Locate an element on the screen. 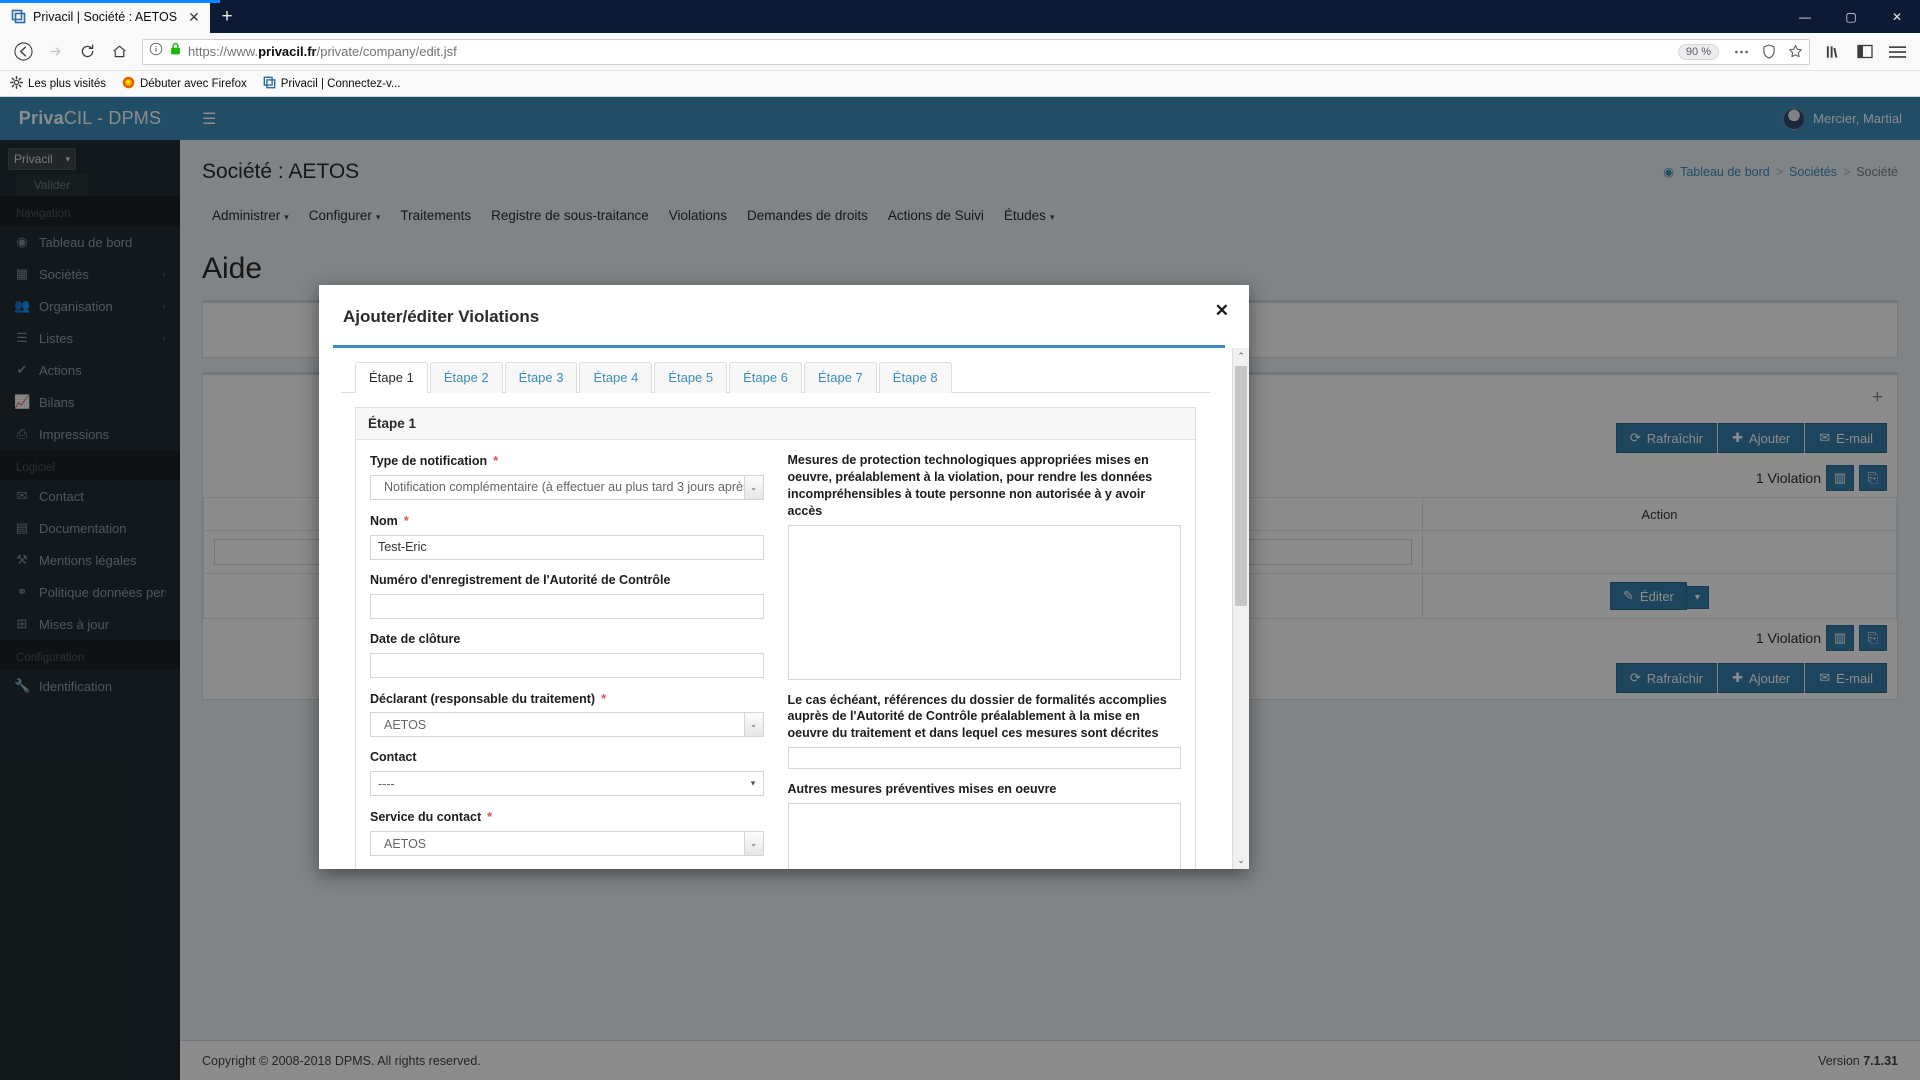 The height and width of the screenshot is (1080, 1920). tab-etape-1: Étape 1 is located at coordinates (391, 377).